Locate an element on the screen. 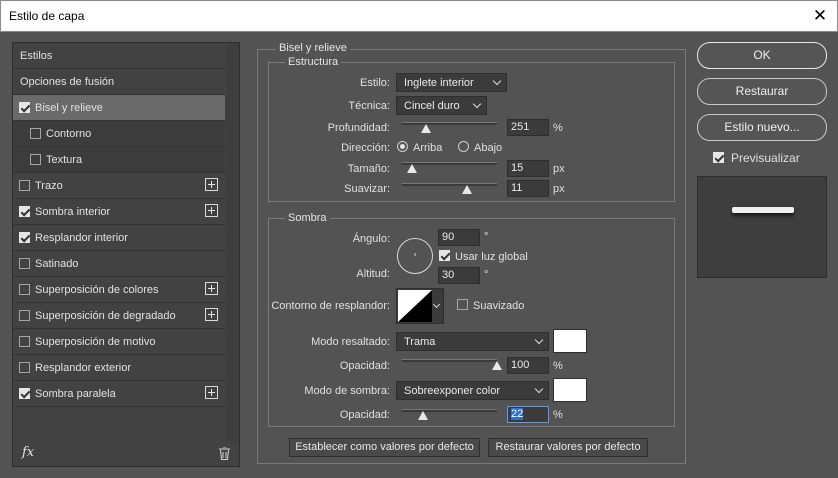 The width and height of the screenshot is (838, 478). style-select: Inglete interior is located at coordinates (451, 82).